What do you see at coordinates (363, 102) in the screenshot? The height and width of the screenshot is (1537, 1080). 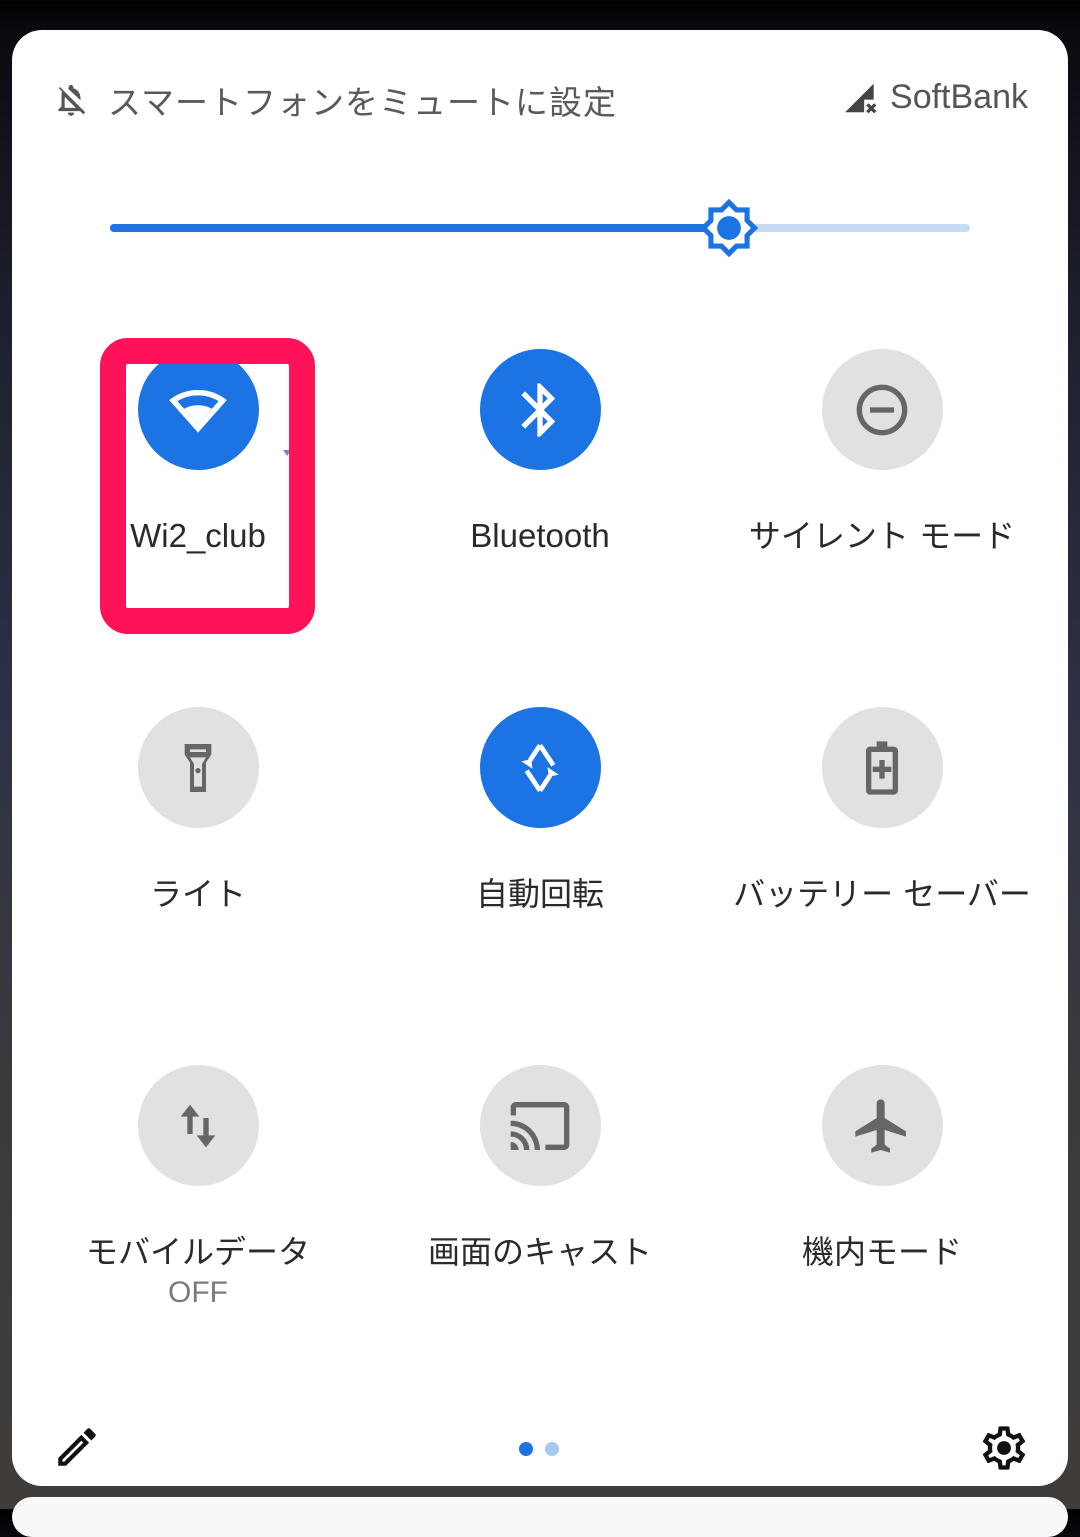 I see `ringer-mode-label: スマートフォンをミュートに設定` at bounding box center [363, 102].